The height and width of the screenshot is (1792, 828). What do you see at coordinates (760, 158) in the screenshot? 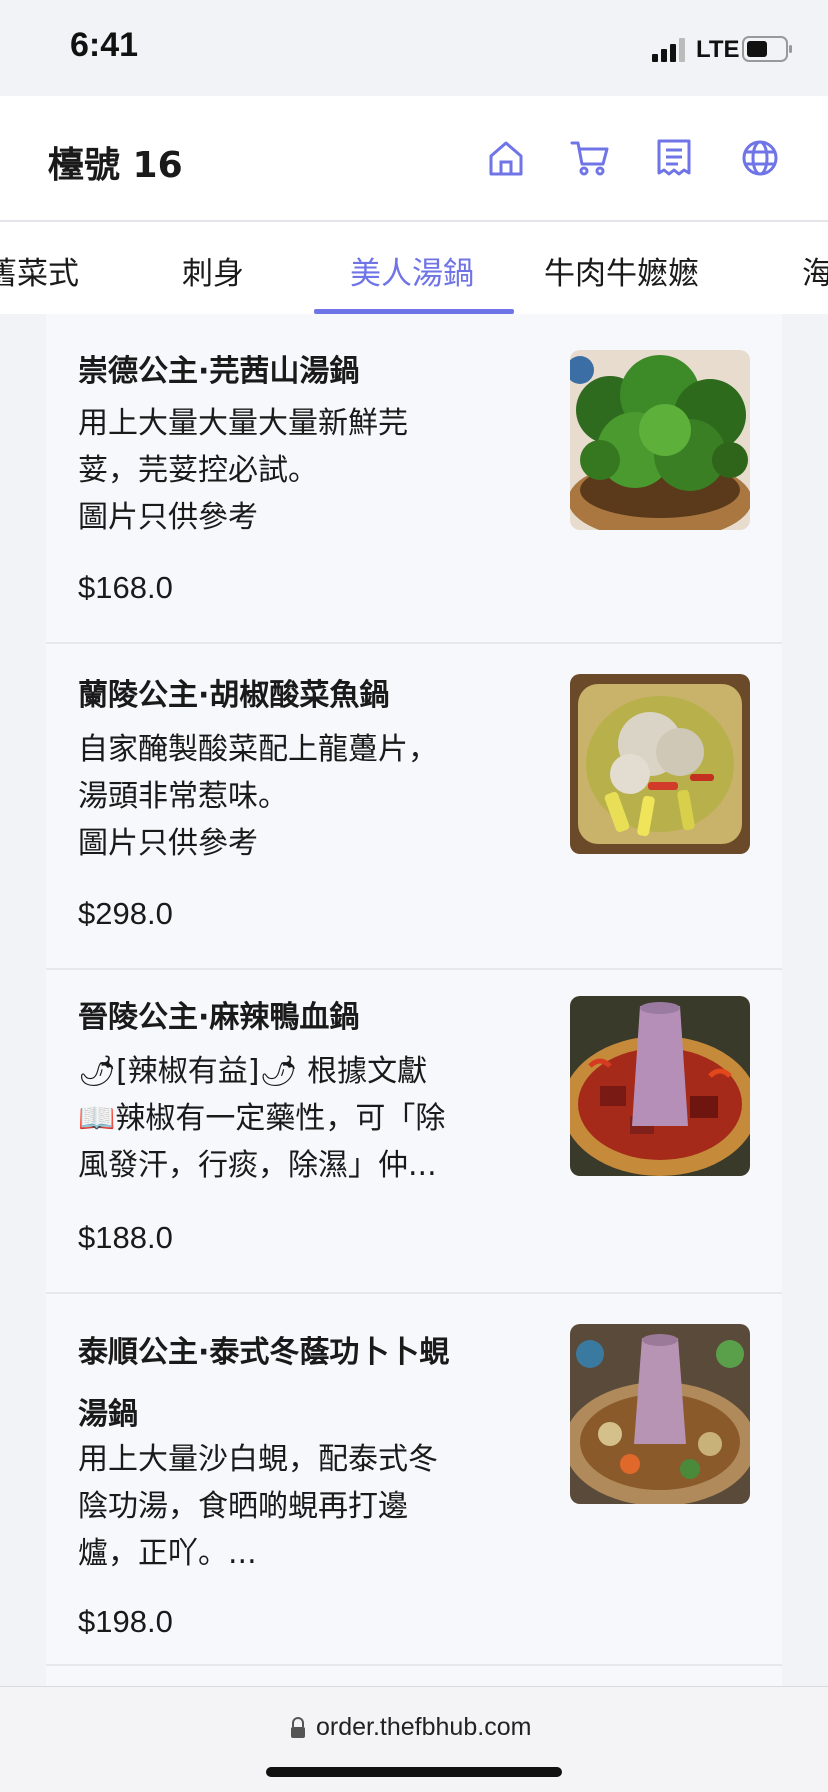
I see `globe-icon` at bounding box center [760, 158].